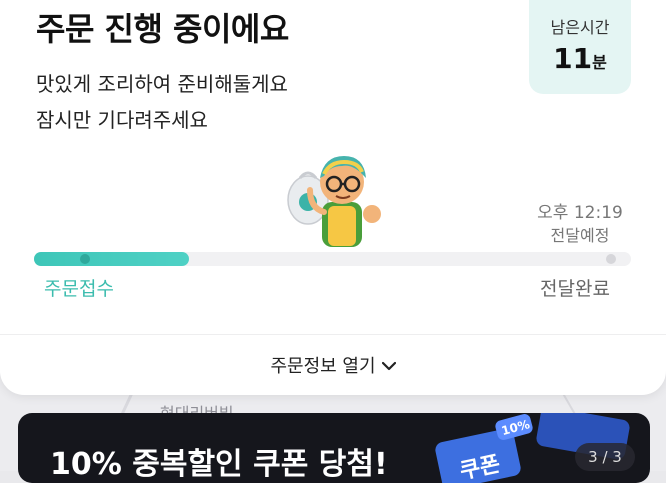  Describe the element at coordinates (323, 366) in the screenshot. I see `open-order-info-label: 주문정보 열기` at that location.